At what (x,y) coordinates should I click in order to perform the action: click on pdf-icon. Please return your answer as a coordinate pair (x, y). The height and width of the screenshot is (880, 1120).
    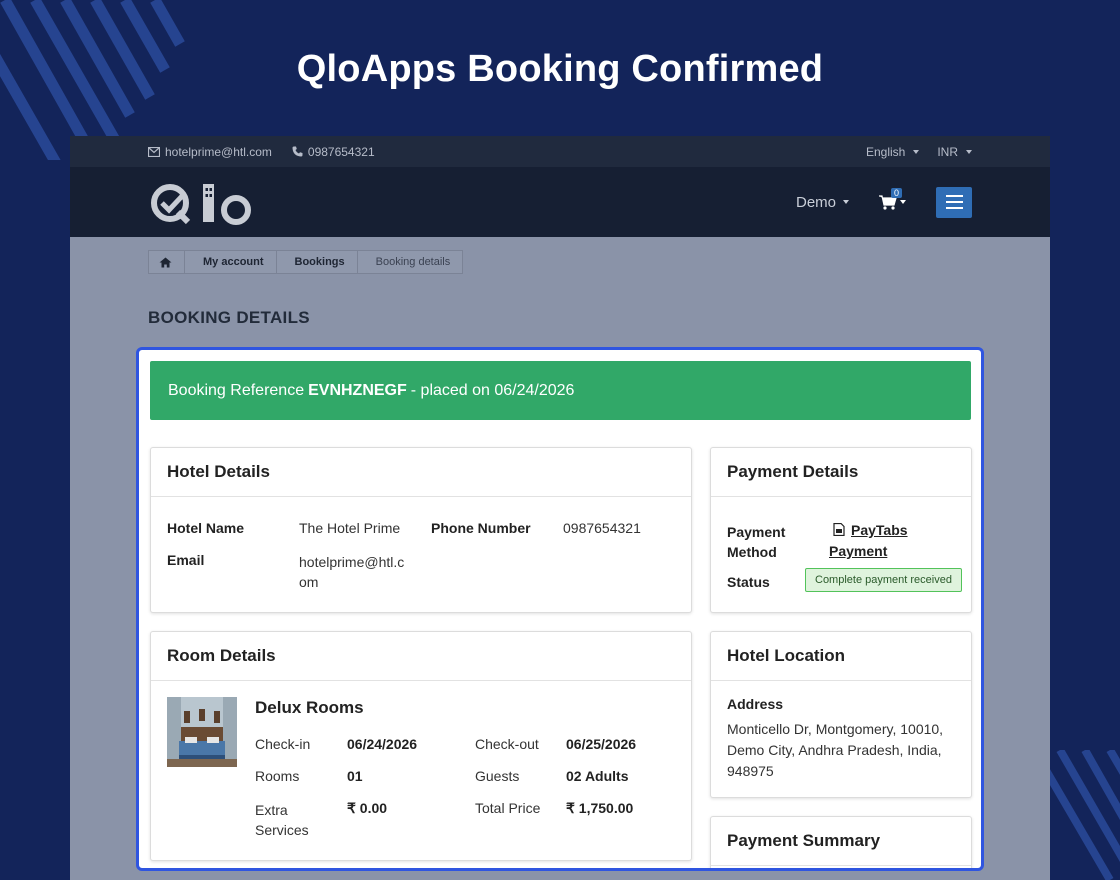
    Looking at the image, I should click on (839, 529).